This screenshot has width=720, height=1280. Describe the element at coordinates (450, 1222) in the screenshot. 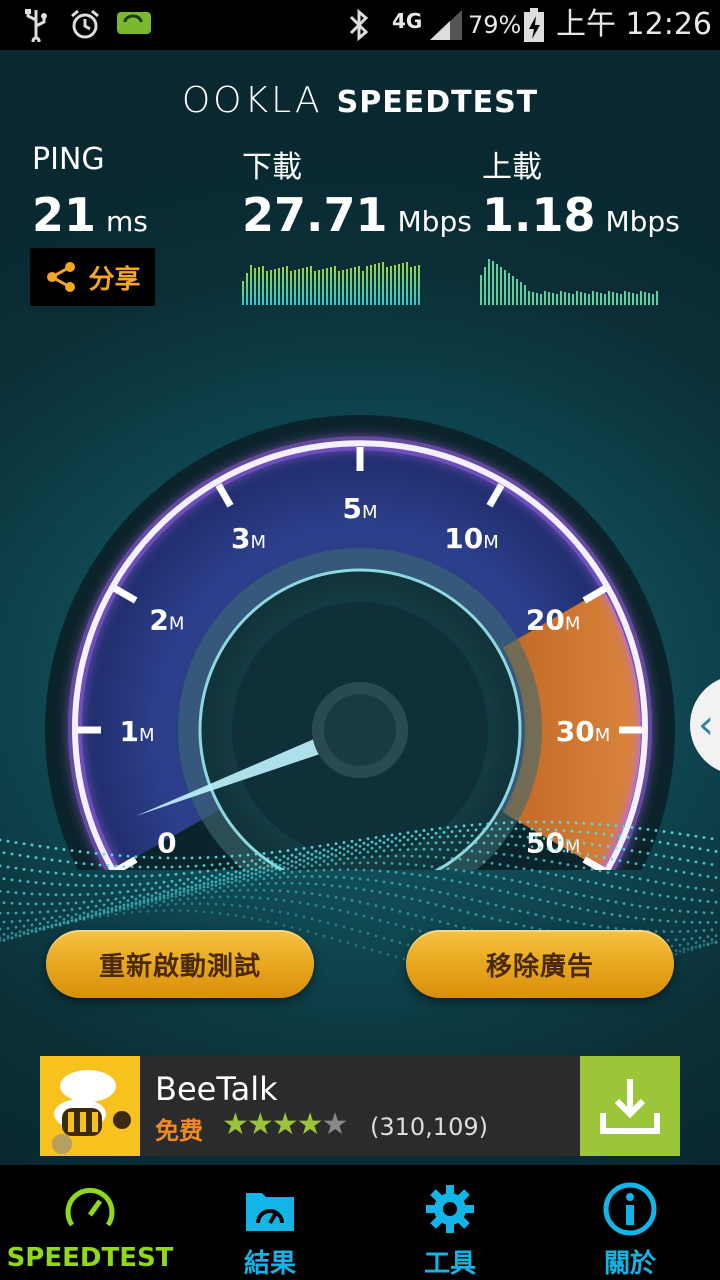

I see `nav-tools: 工具` at that location.